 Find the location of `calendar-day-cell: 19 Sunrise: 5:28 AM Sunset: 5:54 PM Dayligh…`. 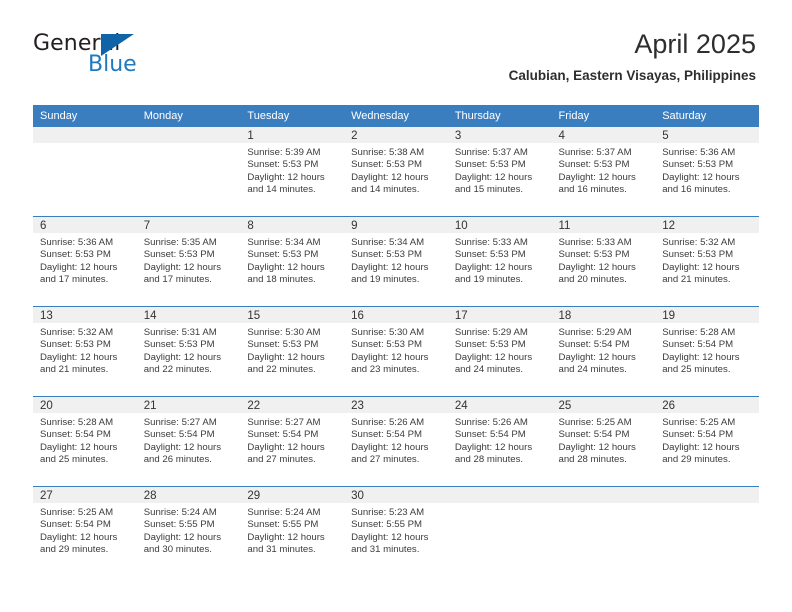

calendar-day-cell: 19 Sunrise: 5:28 AM Sunset: 5:54 PM Dayligh… is located at coordinates (707, 351).